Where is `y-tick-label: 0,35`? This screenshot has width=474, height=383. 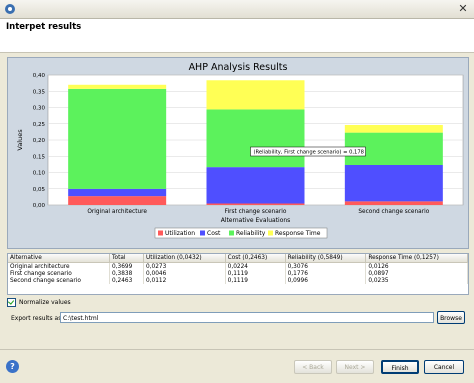
y-tick-label: 0,35 is located at coordinates (39, 92).